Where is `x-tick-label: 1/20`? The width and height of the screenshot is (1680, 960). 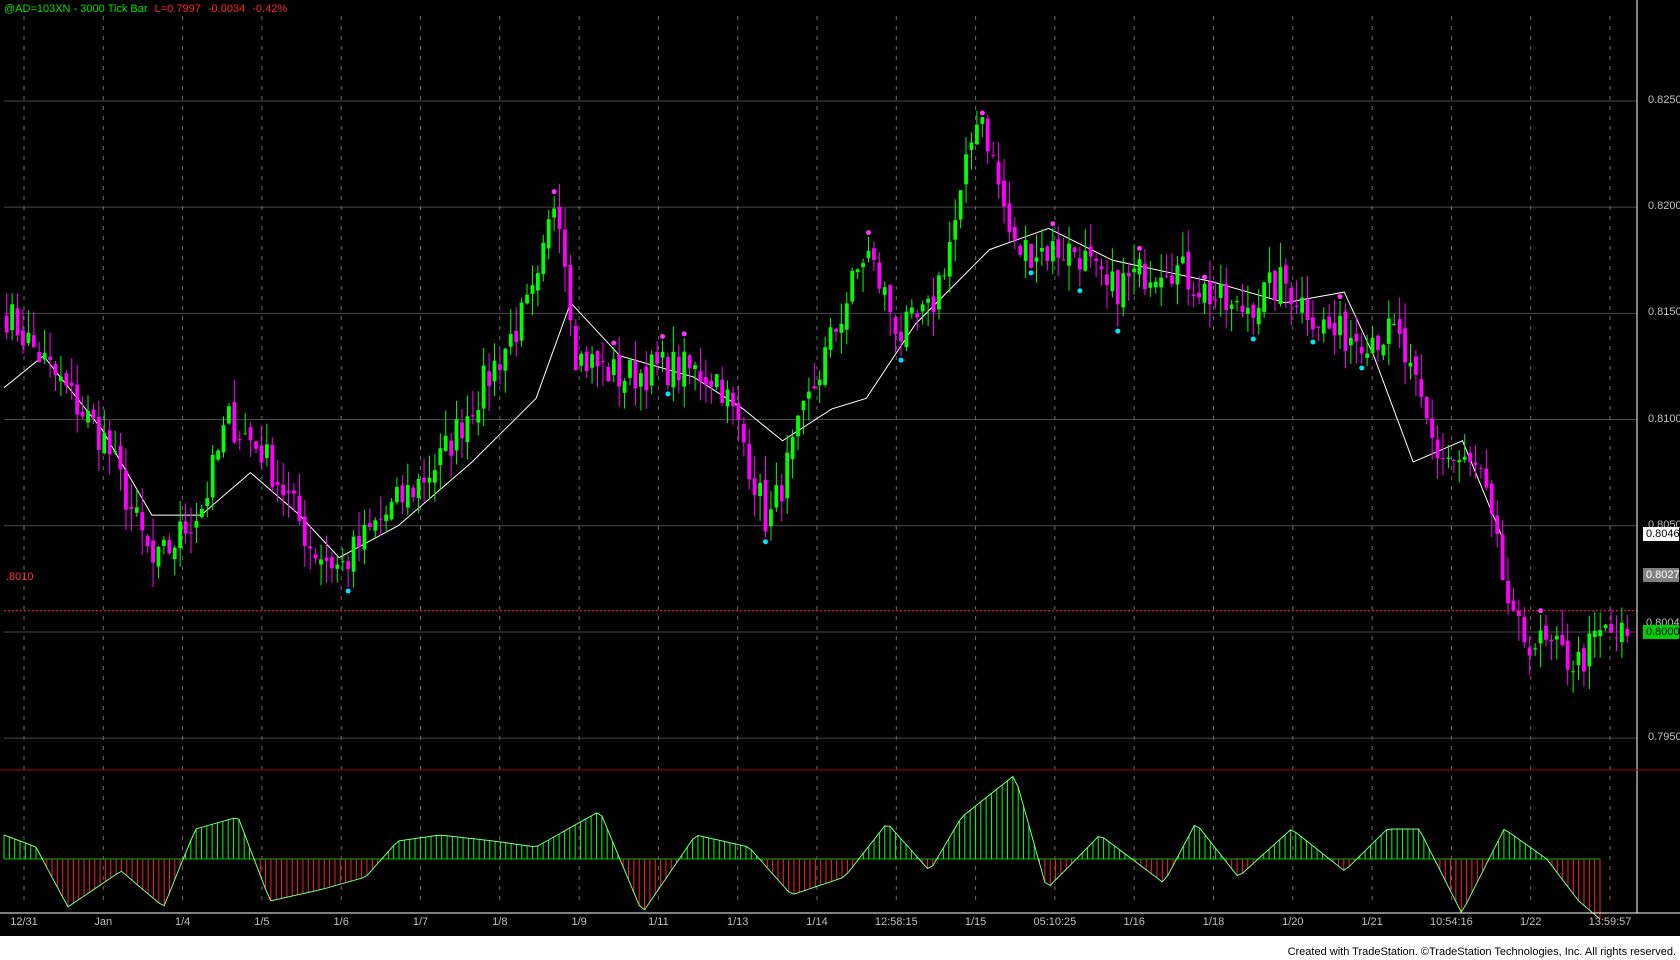
x-tick-label: 1/20 is located at coordinates (1293, 922).